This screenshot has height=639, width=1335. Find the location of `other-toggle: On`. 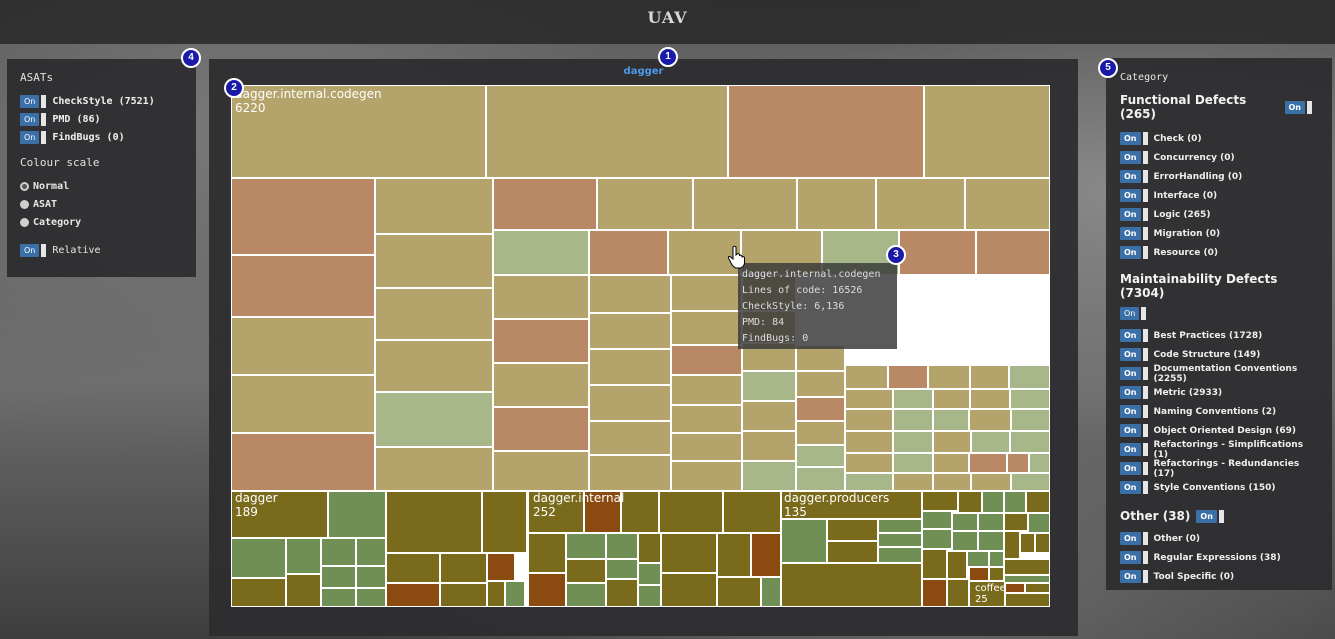

other-toggle: On is located at coordinates (1210, 516).